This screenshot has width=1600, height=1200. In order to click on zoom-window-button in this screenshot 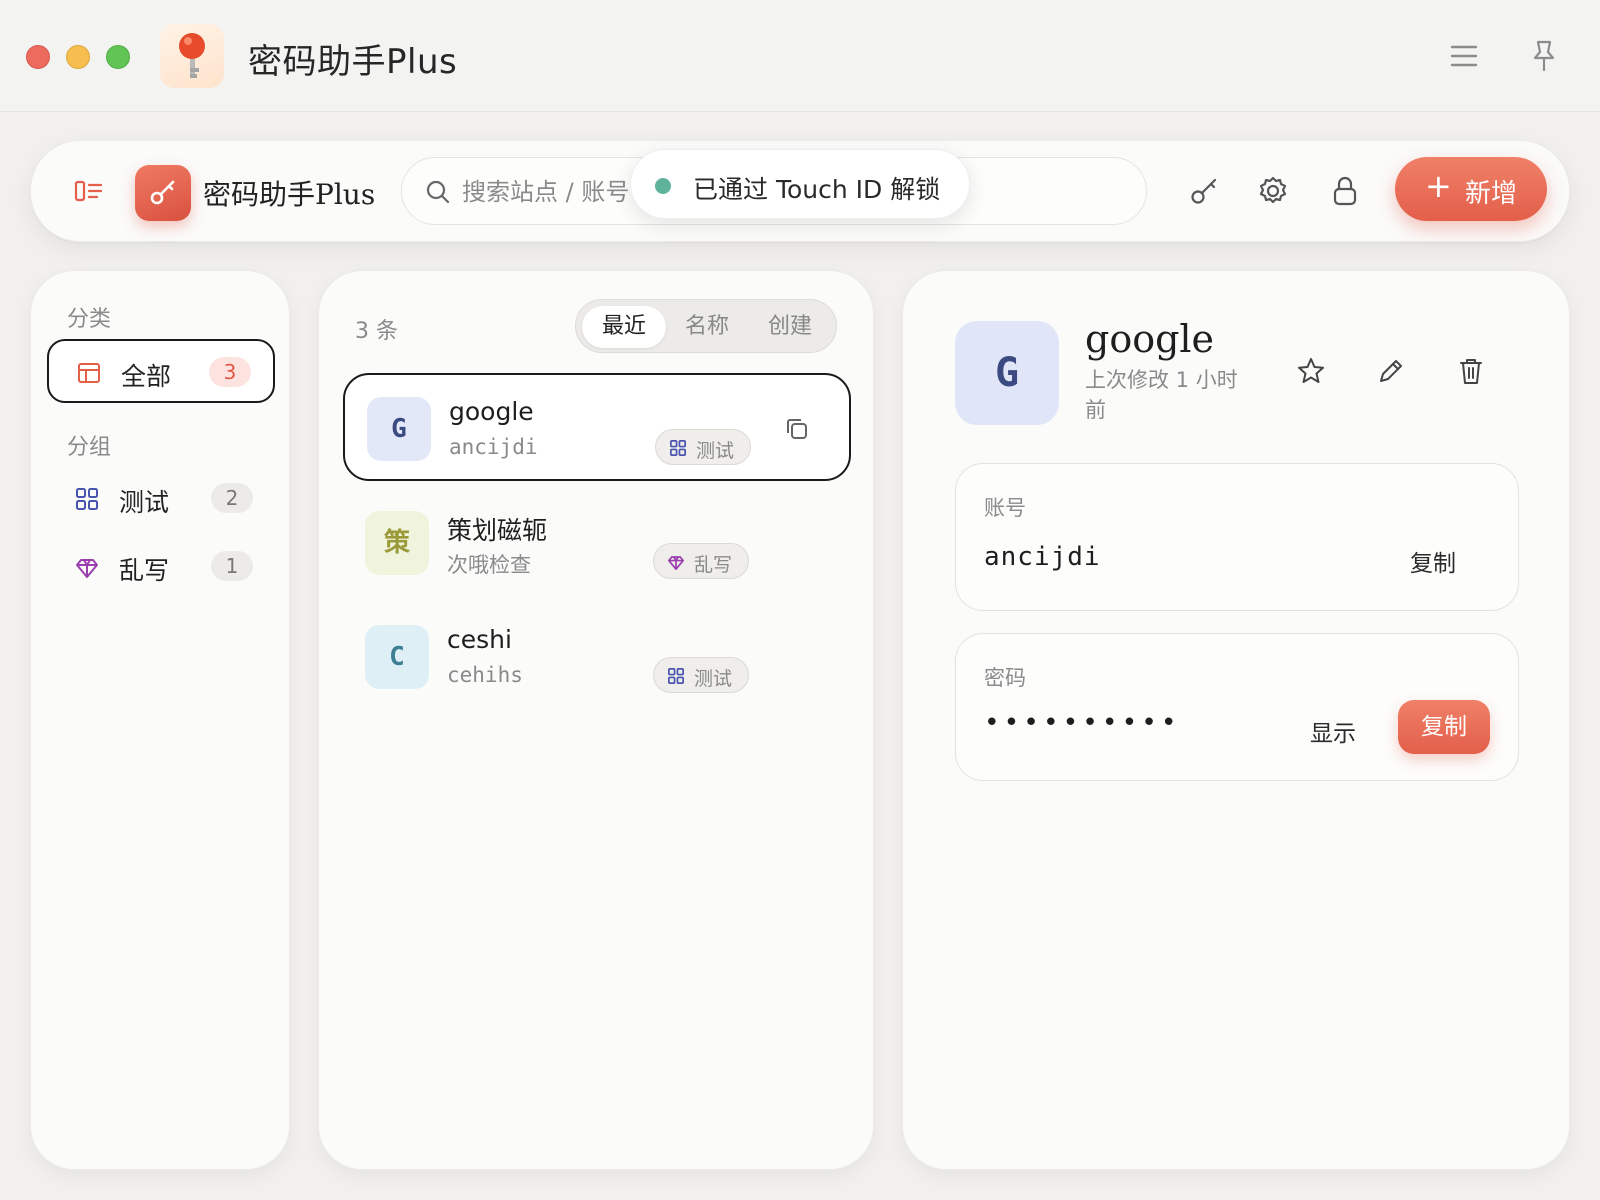, I will do `click(118, 57)`.